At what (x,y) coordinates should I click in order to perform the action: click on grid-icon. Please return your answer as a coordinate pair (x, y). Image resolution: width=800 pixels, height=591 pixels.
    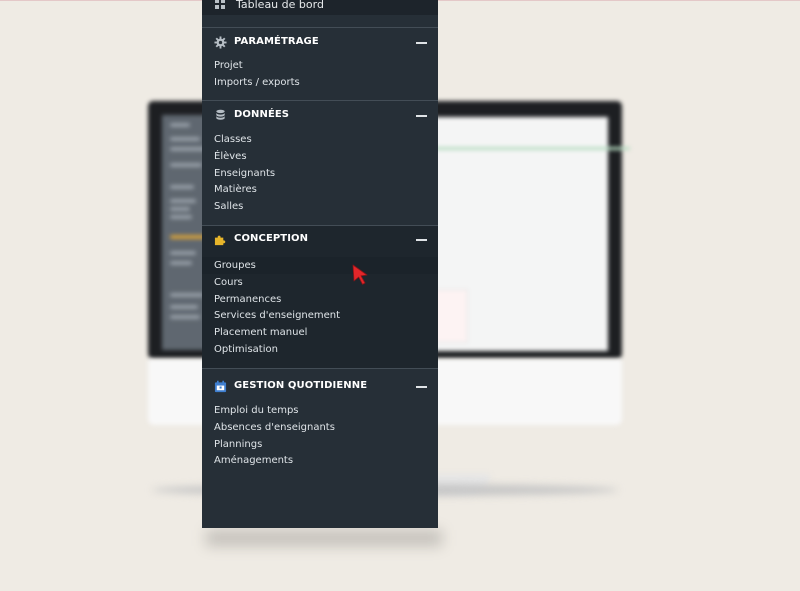
    Looking at the image, I should click on (220, 4).